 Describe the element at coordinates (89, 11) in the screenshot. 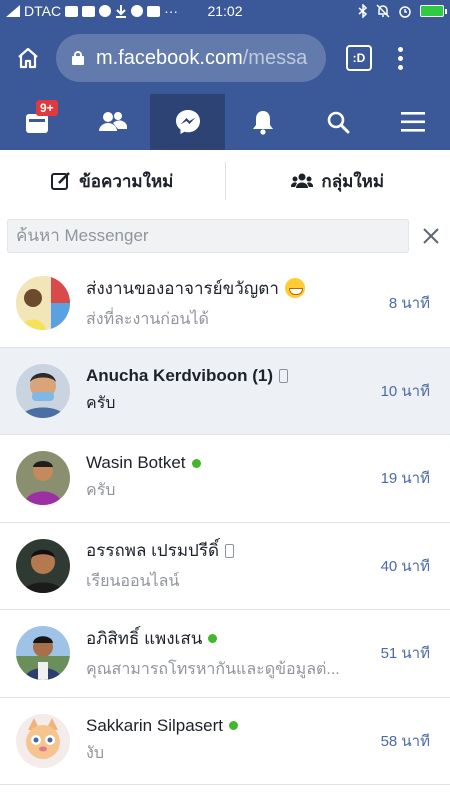

I see `mail-icon` at that location.